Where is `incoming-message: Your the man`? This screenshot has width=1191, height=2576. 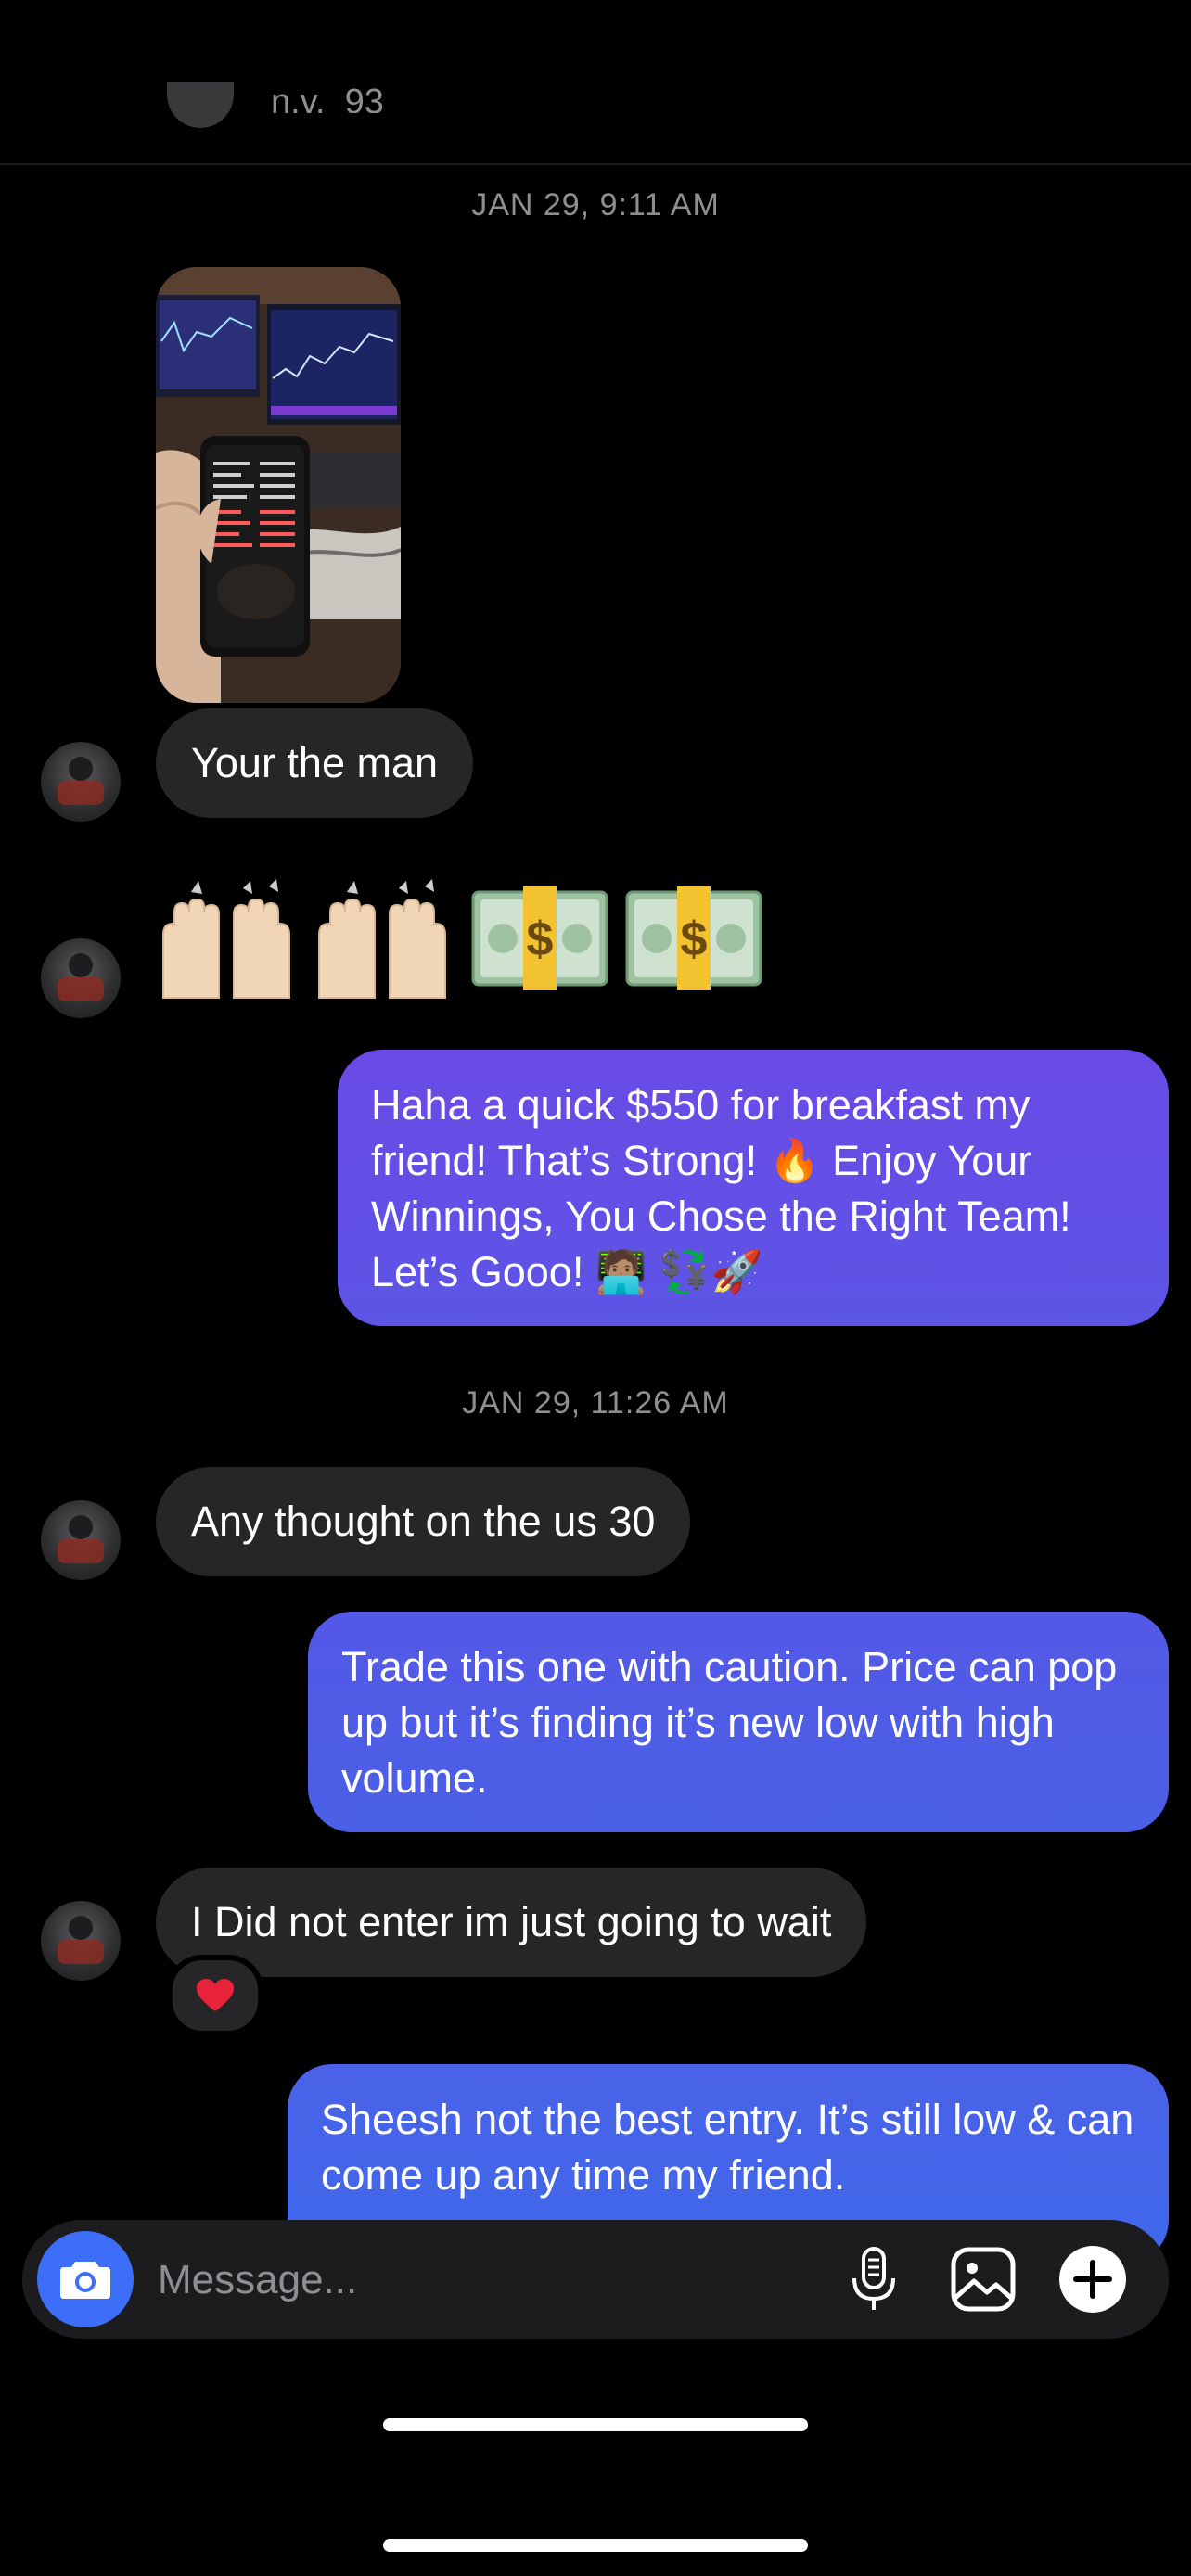
incoming-message: Your the man is located at coordinates (315, 763).